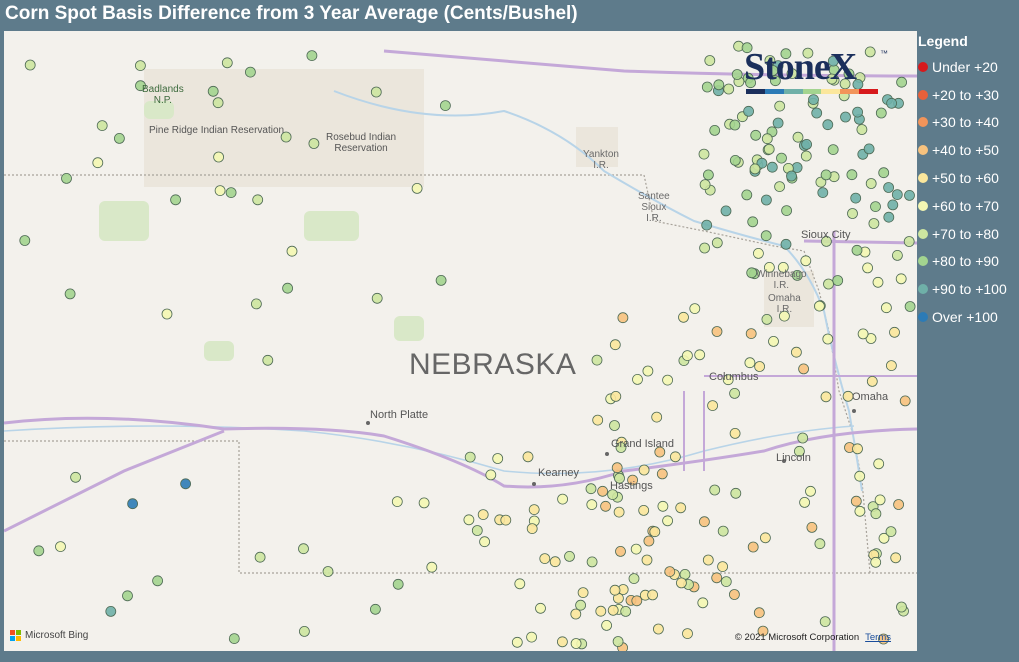  I want to click on legend-item: +70 to +80, so click(968, 234).